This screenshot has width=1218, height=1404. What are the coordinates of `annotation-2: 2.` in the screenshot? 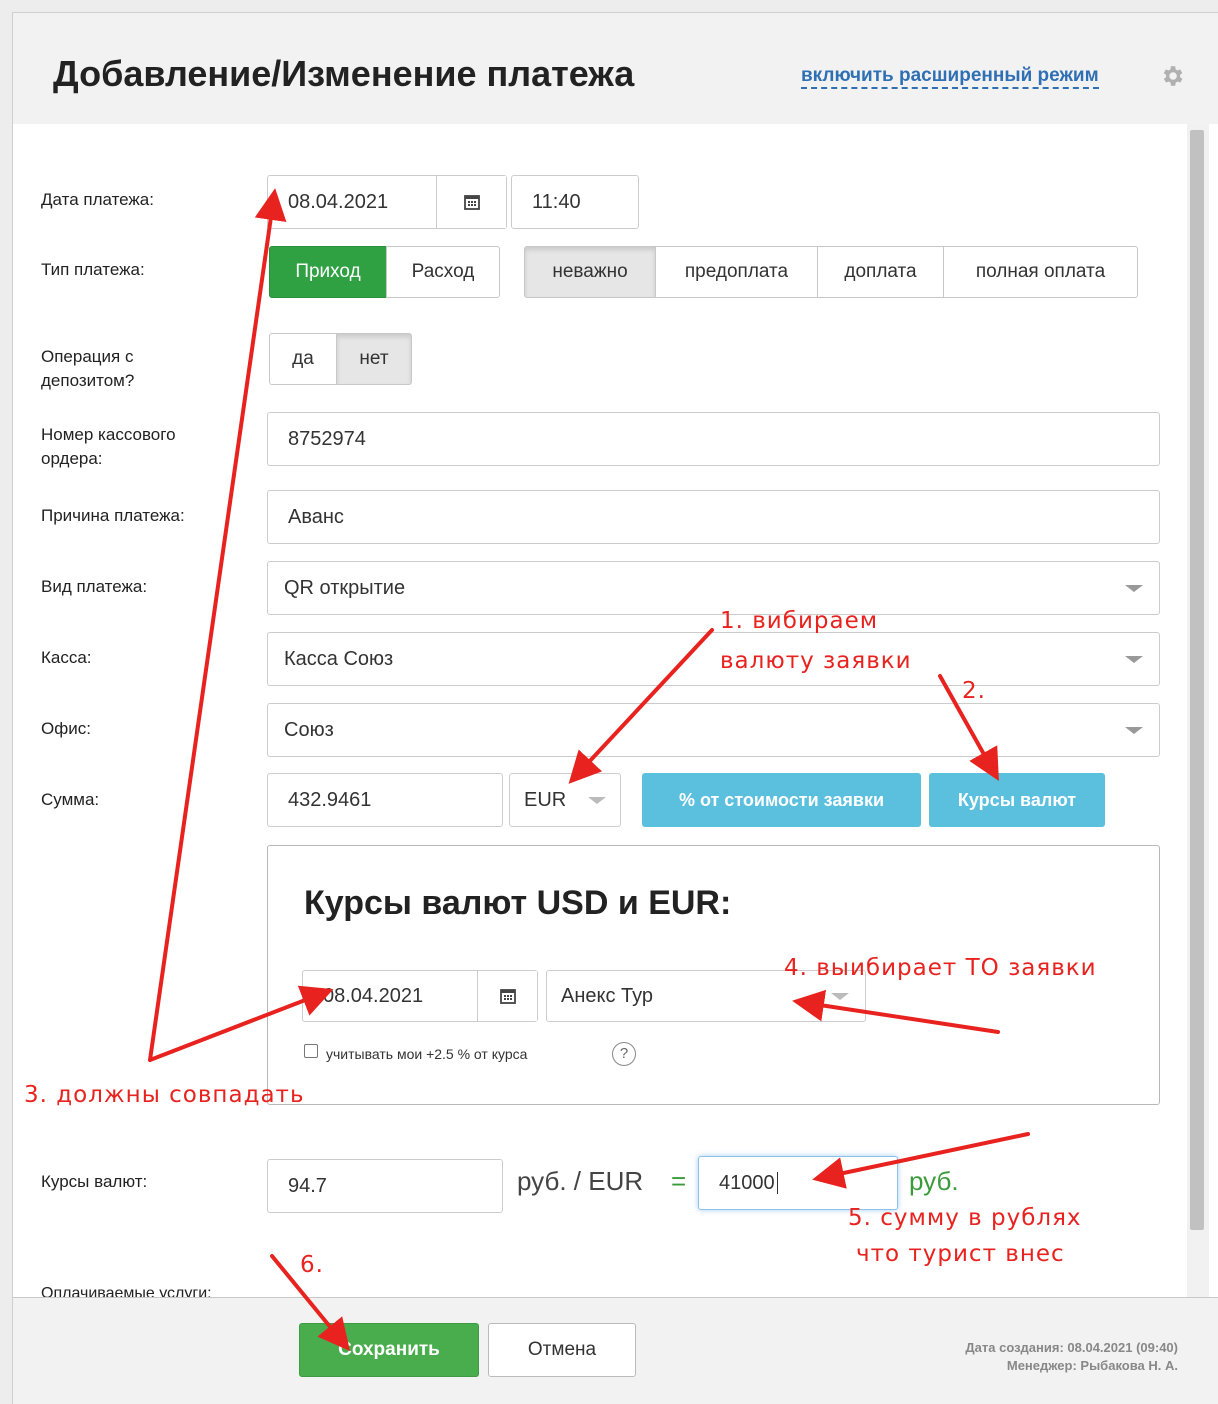 It's located at (974, 691).